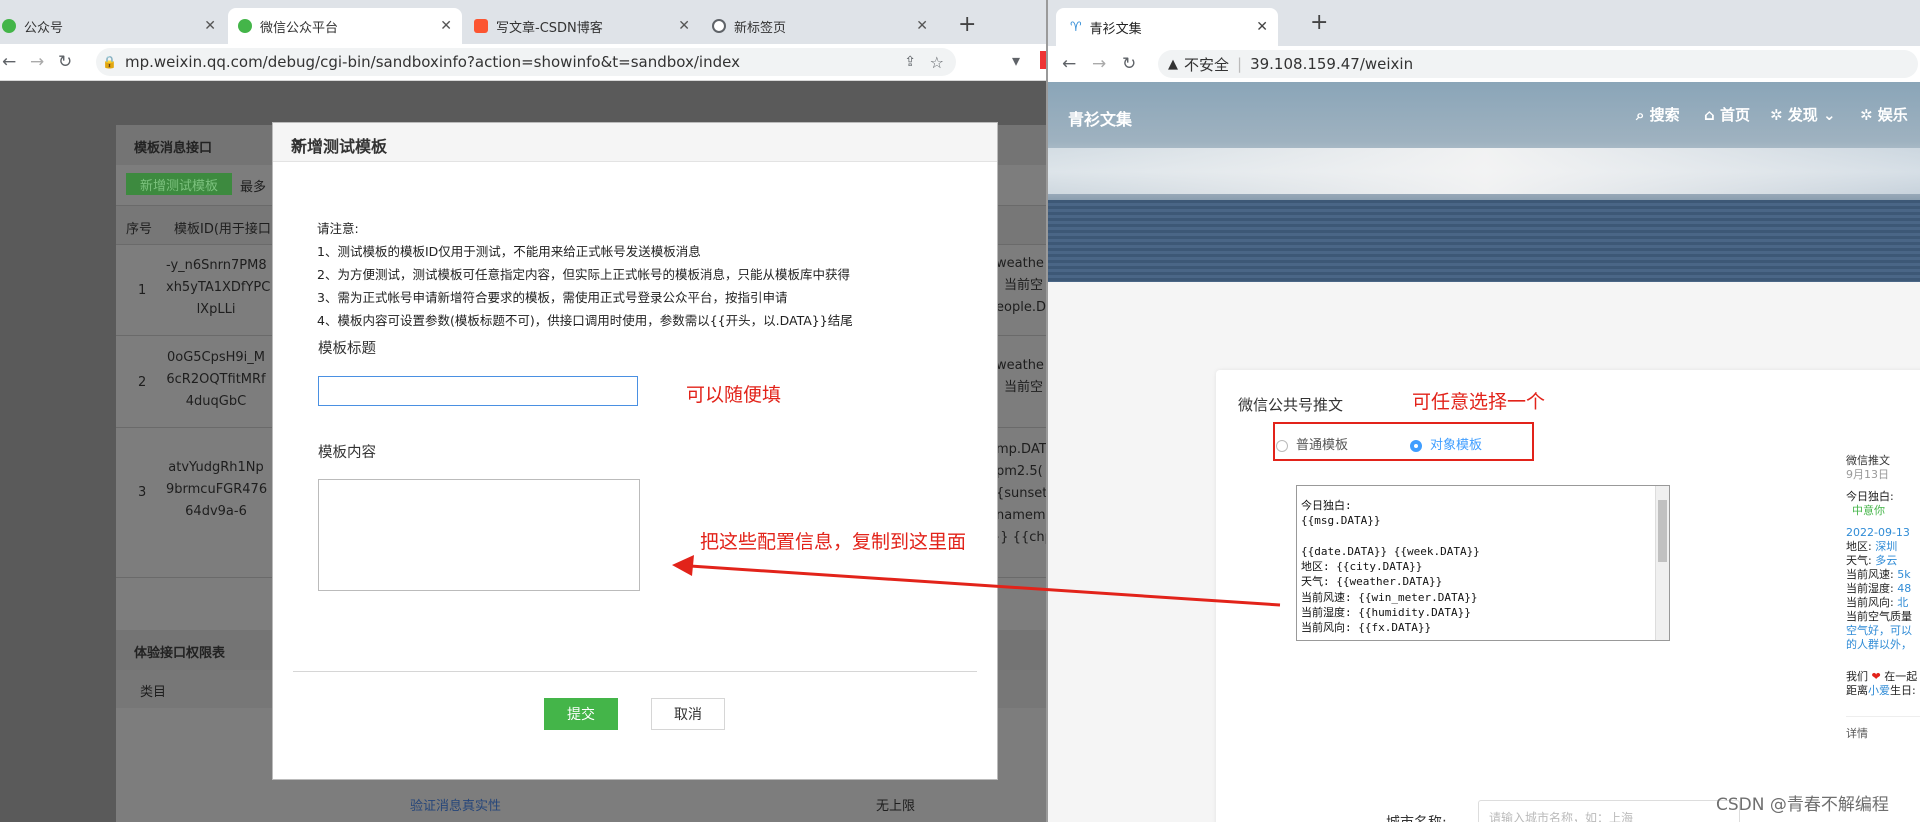 The width and height of the screenshot is (1920, 822). Describe the element at coordinates (1802, 805) in the screenshot. I see `csdn-watermark: CSDN @青春不解编程` at that location.